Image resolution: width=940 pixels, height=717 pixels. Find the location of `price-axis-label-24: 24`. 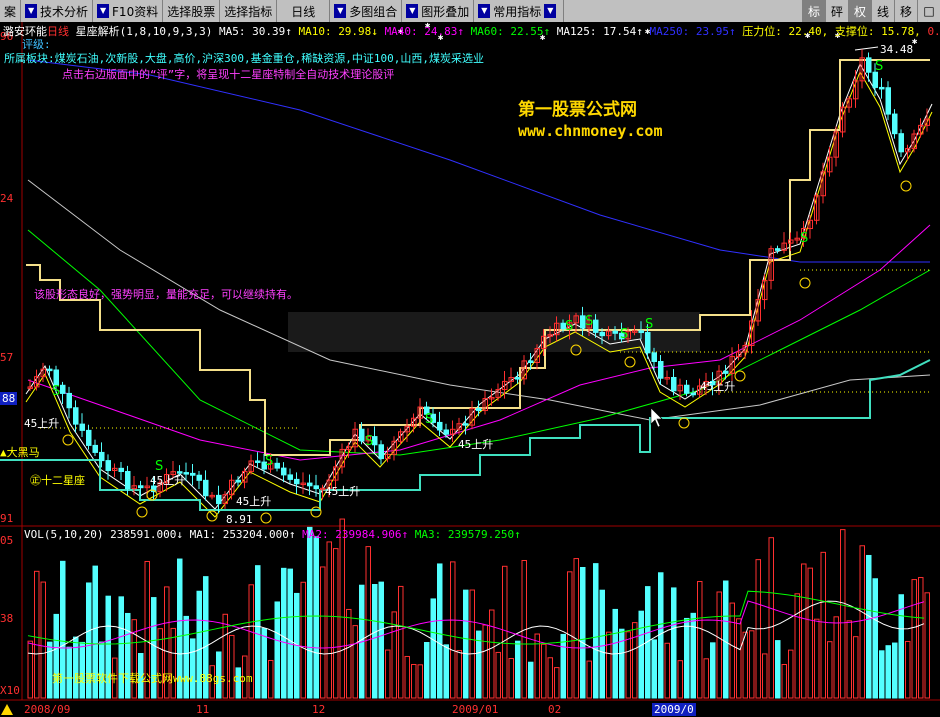

price-axis-label-24: 24 is located at coordinates (7, 198).